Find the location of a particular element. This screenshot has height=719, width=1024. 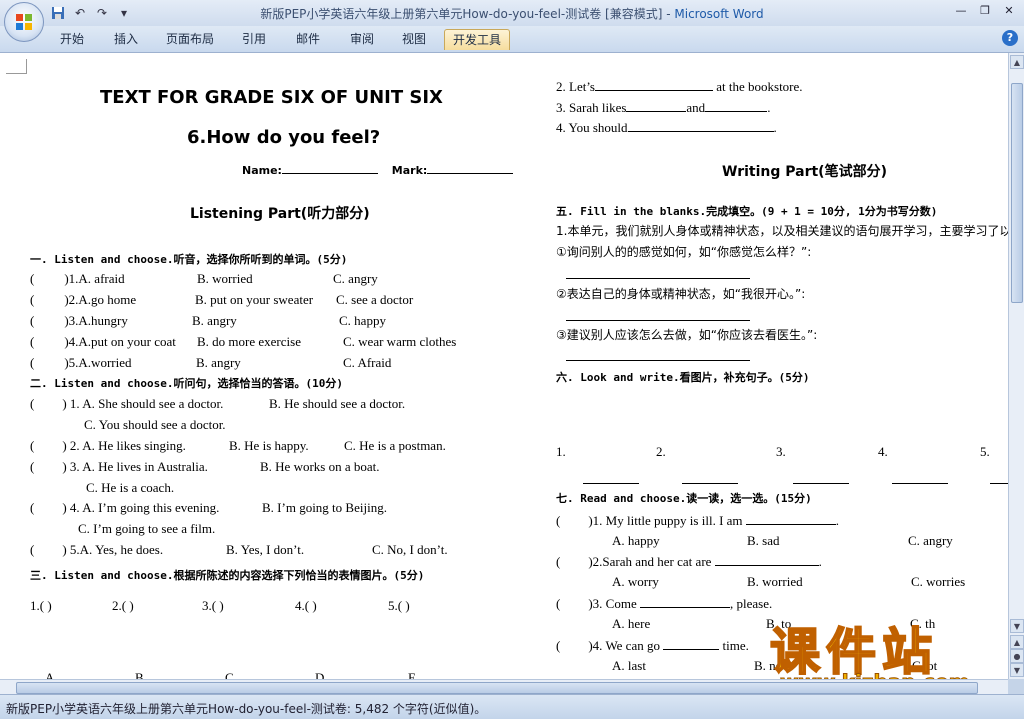

tab-mailings: 邮件 is located at coordinates (308, 39).